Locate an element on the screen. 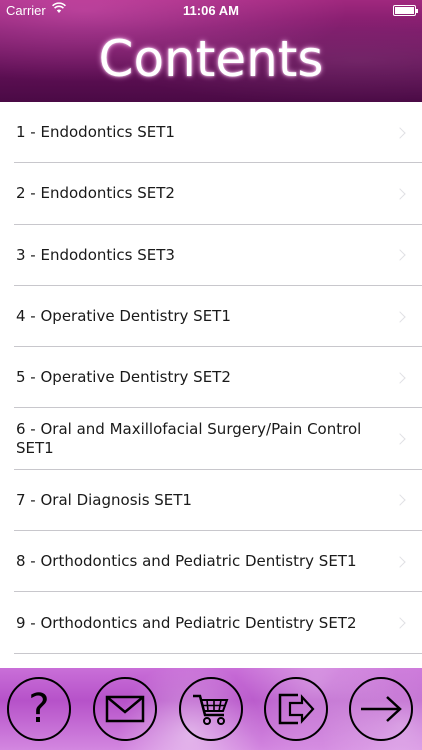 This screenshot has height=750, width=422. mail-button is located at coordinates (125, 709).